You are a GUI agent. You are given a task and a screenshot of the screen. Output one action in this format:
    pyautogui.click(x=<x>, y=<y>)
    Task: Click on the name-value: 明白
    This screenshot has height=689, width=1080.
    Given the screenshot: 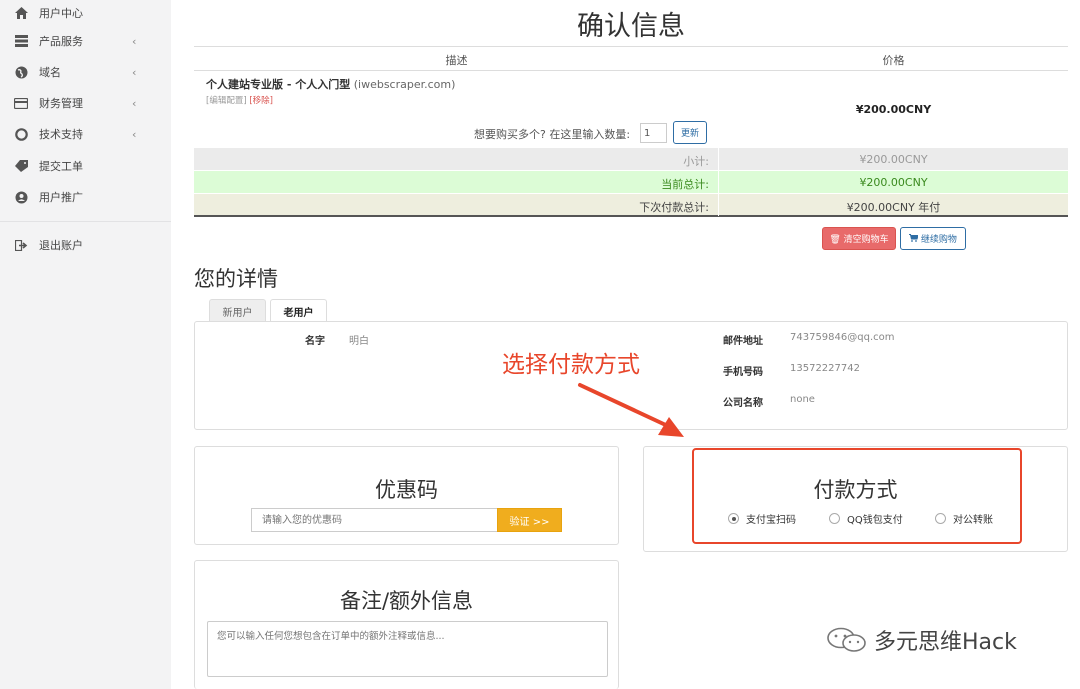 What is the action you would take?
    pyautogui.click(x=359, y=341)
    